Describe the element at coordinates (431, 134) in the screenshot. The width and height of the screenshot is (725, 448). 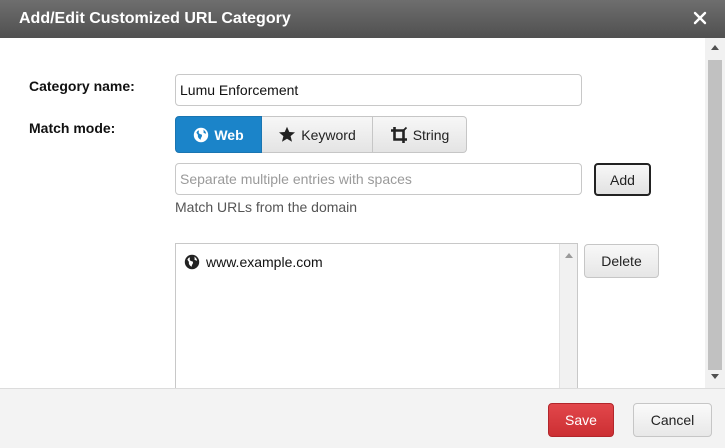
I see `match-mode-string-label: String` at that location.